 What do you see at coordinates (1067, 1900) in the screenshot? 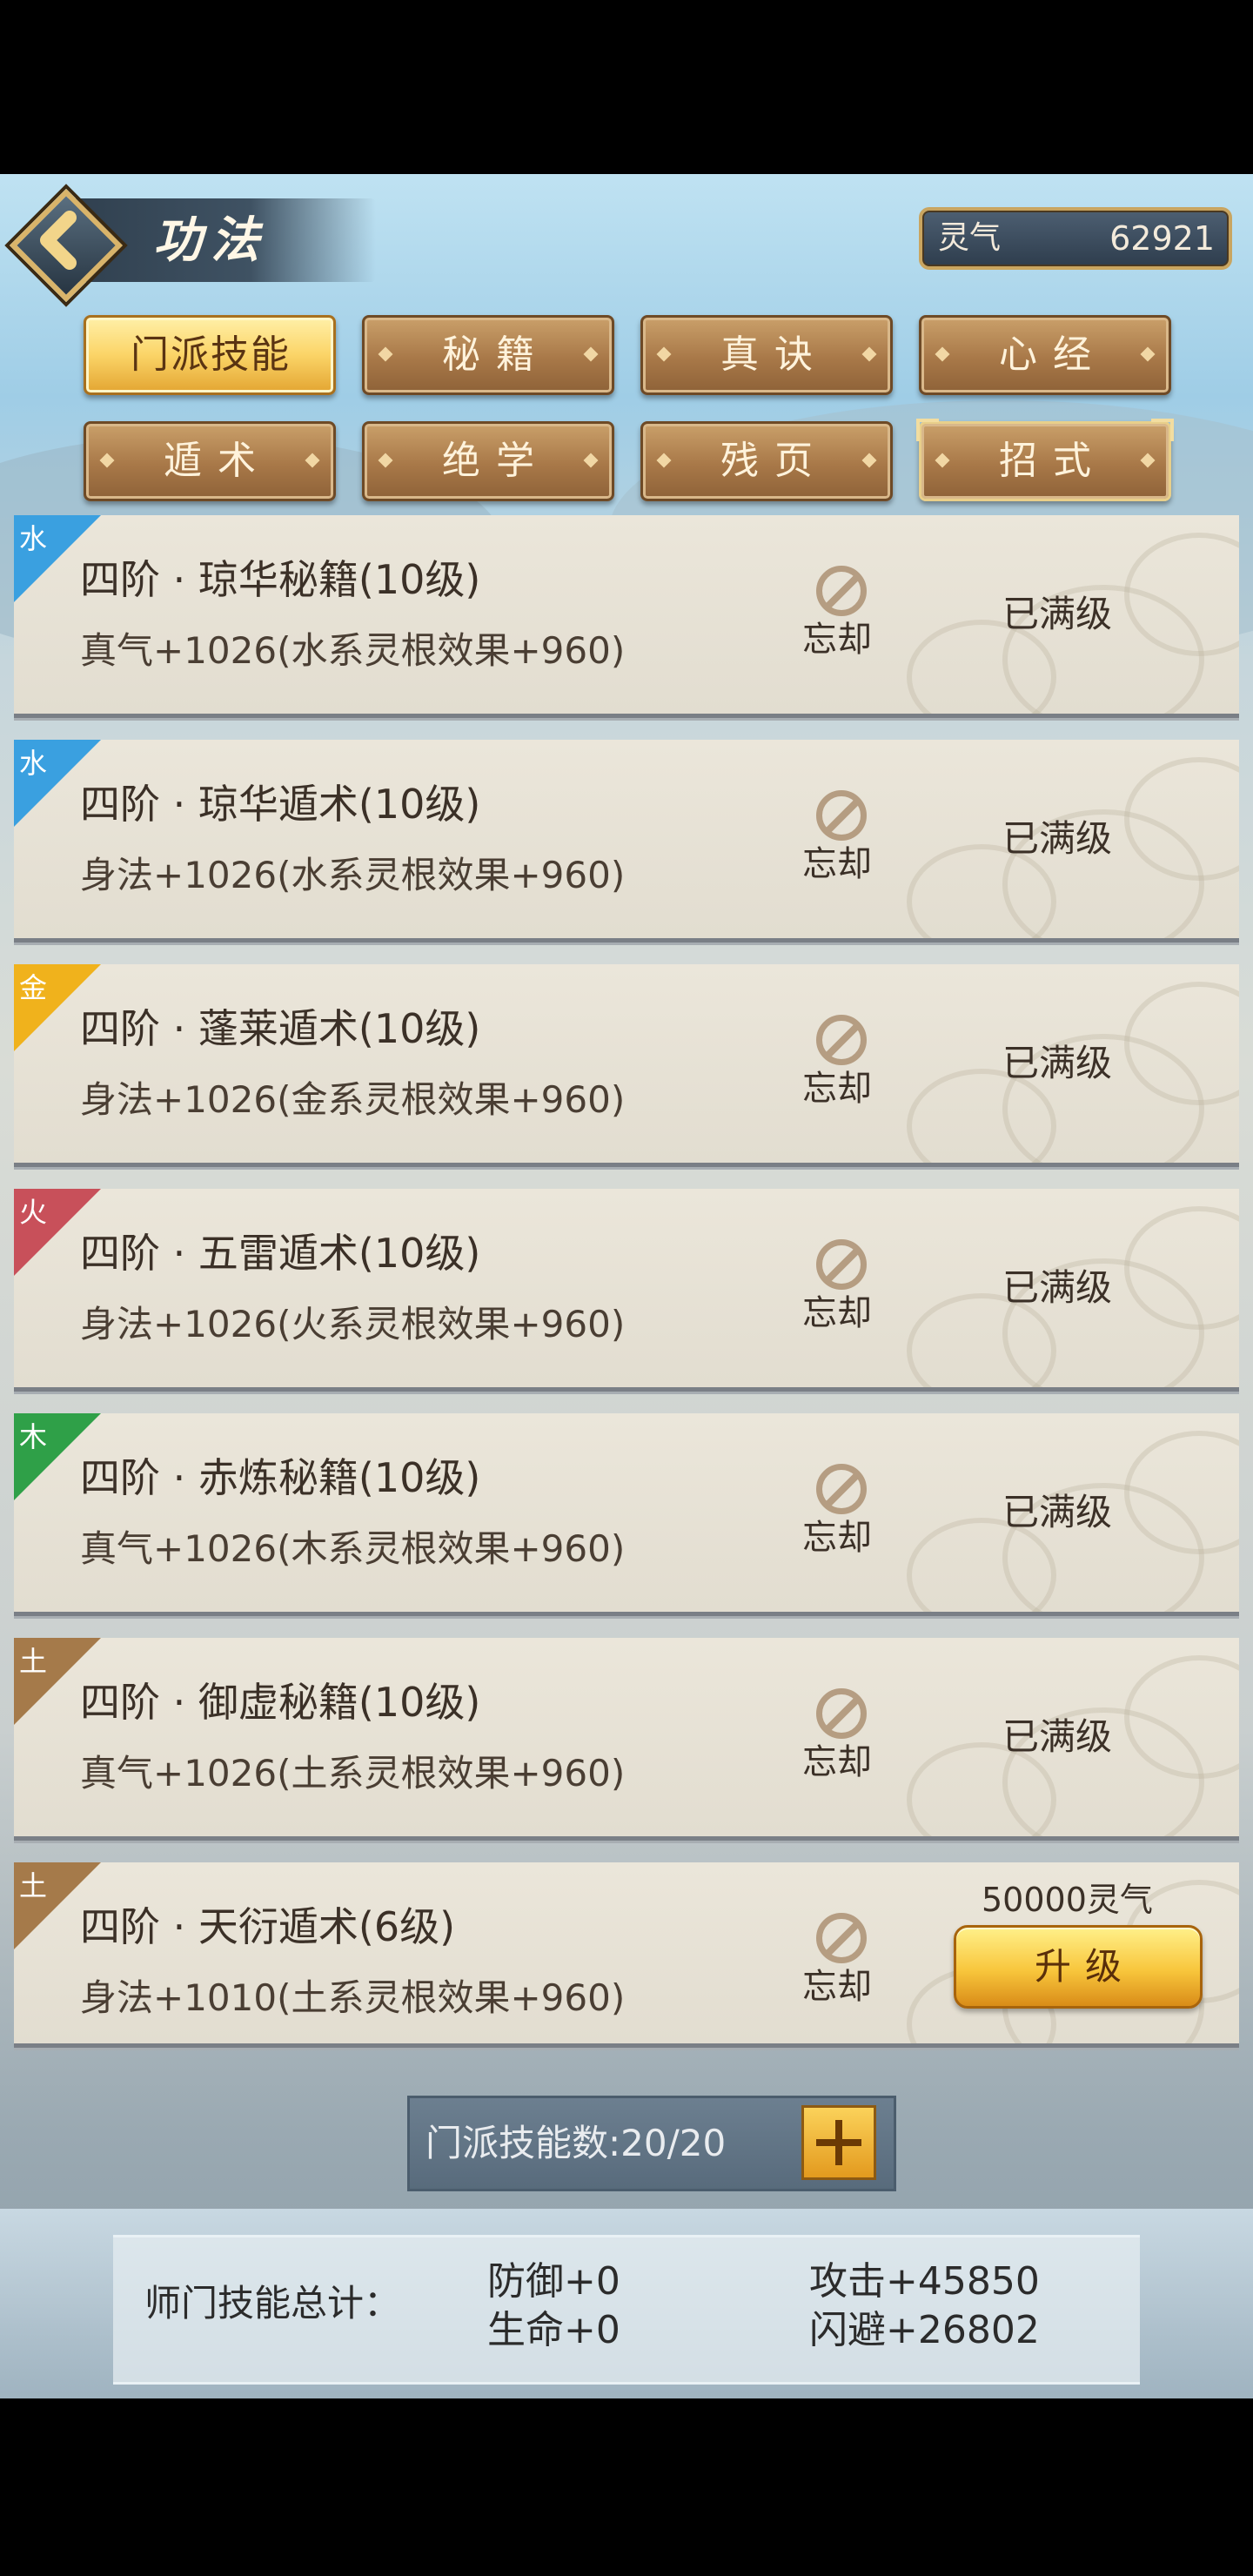
I see `upgrade-cost: 50000灵气` at bounding box center [1067, 1900].